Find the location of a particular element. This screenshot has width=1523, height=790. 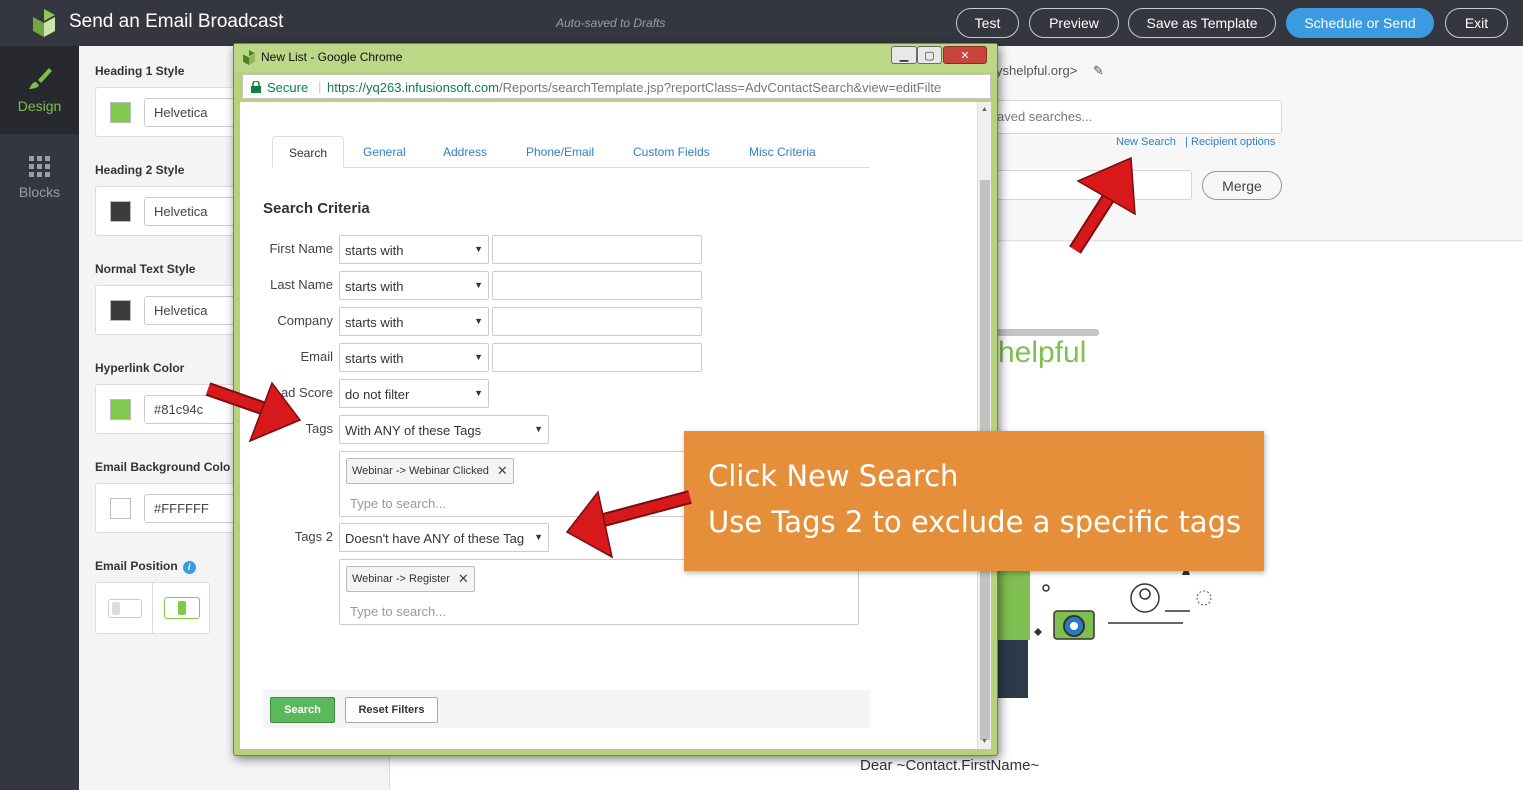

heading1-color-swatch is located at coordinates (120, 112).